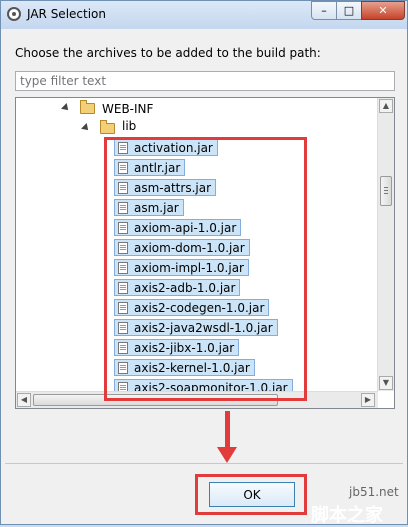  I want to click on watermark-site: jb51.net, so click(374, 492).